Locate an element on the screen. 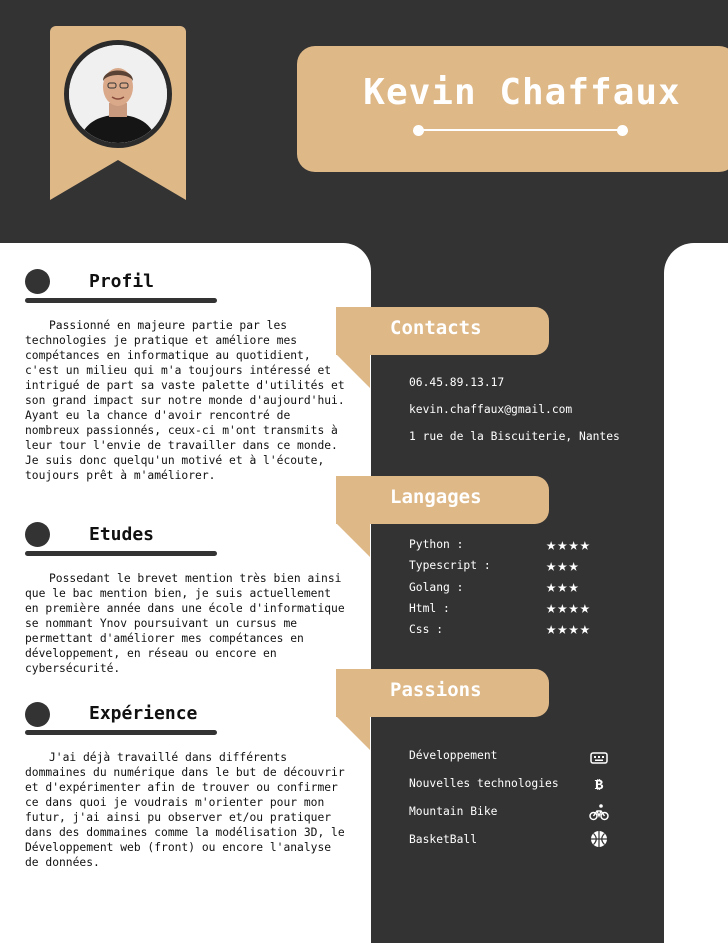 The height and width of the screenshot is (943, 728). name-underline is located at coordinates (521, 130).